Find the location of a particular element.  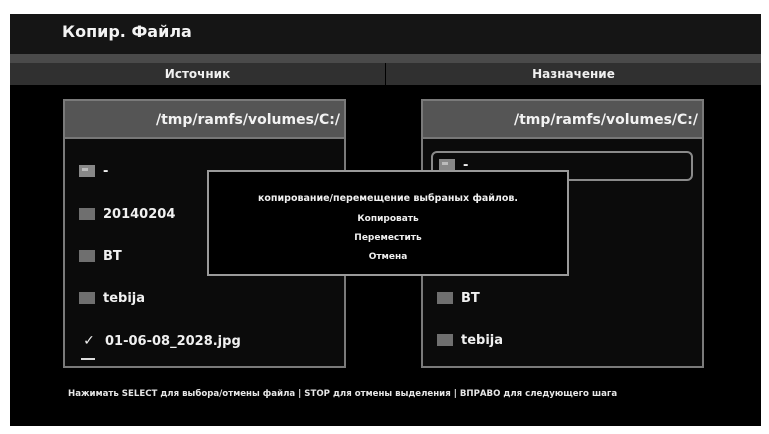

source-column-header: Источник is located at coordinates (197, 74).